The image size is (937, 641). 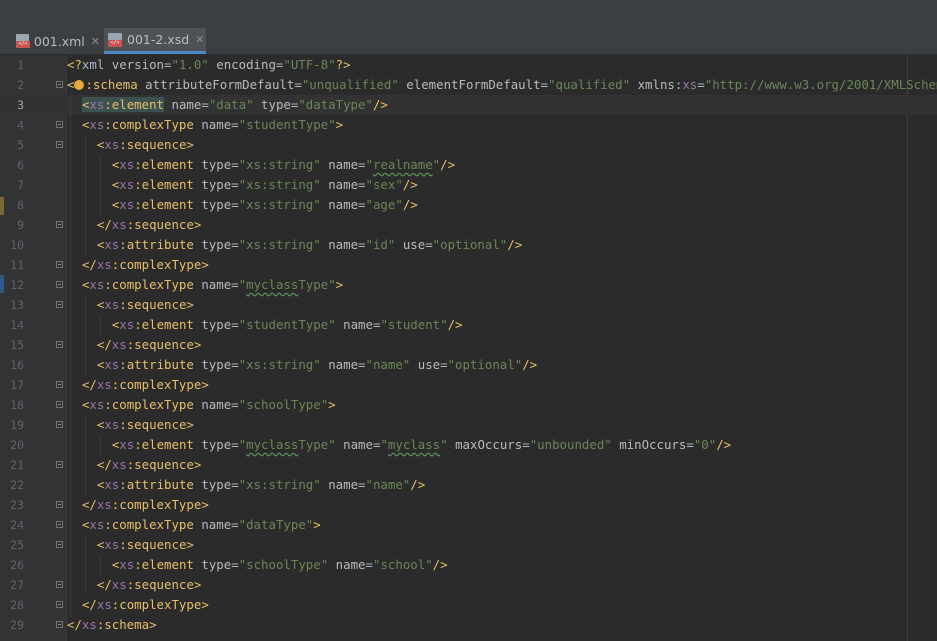 I want to click on code-line: 9 </xs:sequence>, so click(x=468, y=225).